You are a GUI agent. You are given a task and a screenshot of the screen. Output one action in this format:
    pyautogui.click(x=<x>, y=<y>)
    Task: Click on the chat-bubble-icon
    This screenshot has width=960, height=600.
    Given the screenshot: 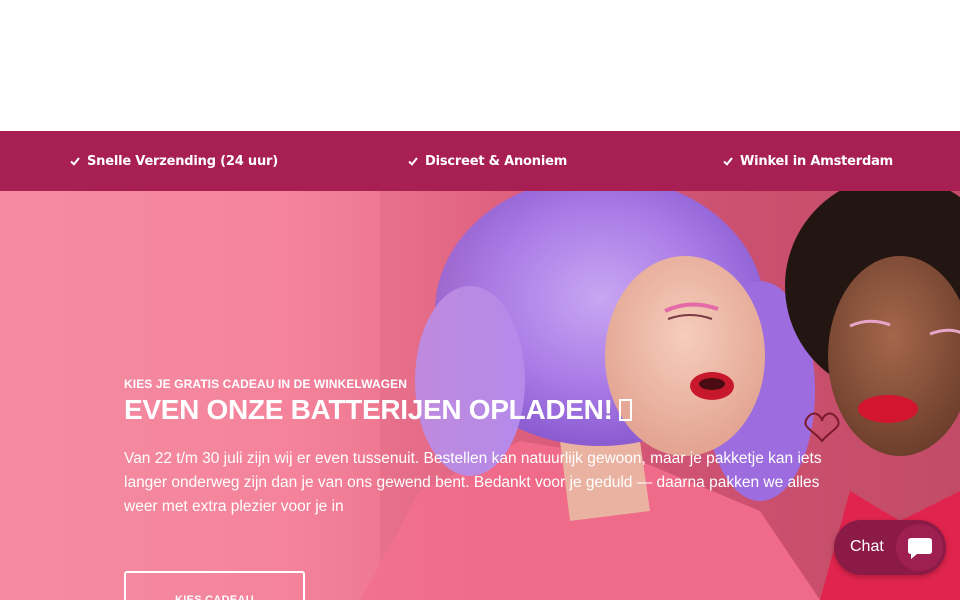 What is the action you would take?
    pyautogui.click(x=920, y=548)
    